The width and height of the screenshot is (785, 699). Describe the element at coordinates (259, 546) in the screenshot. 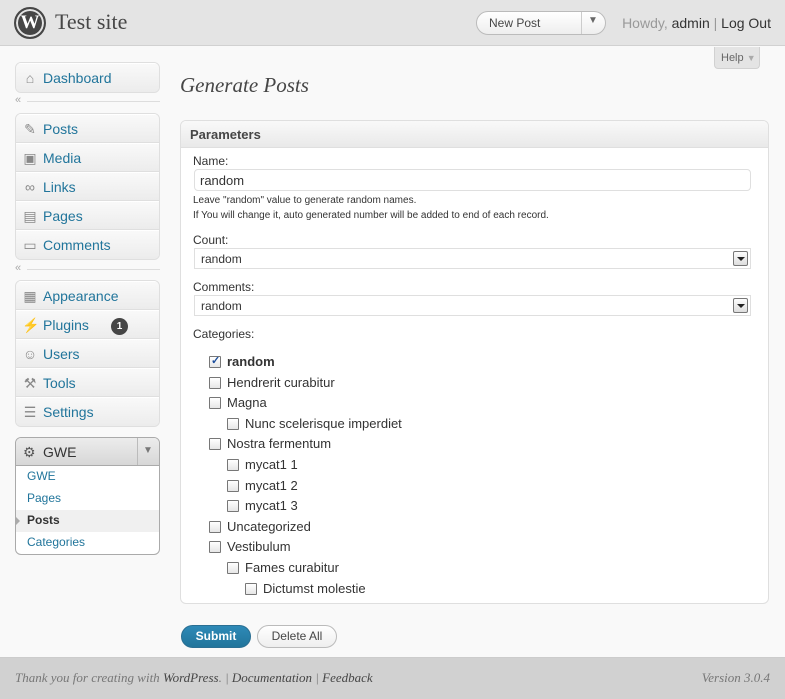

I see `category-label: Vestibulum` at that location.